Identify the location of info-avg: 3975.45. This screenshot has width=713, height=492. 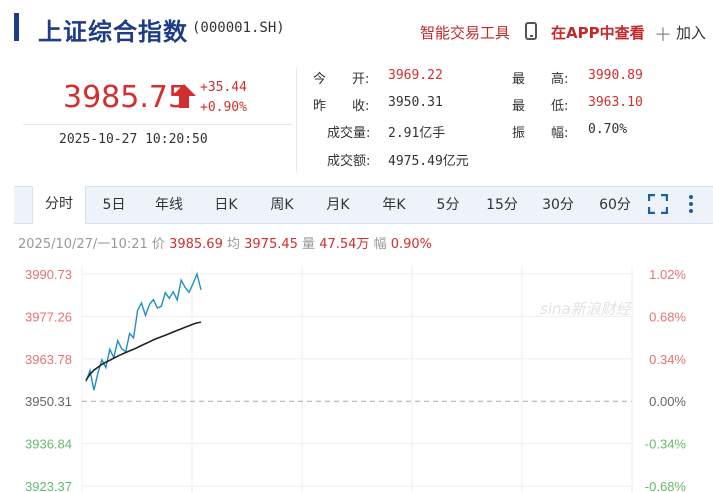
(271, 244).